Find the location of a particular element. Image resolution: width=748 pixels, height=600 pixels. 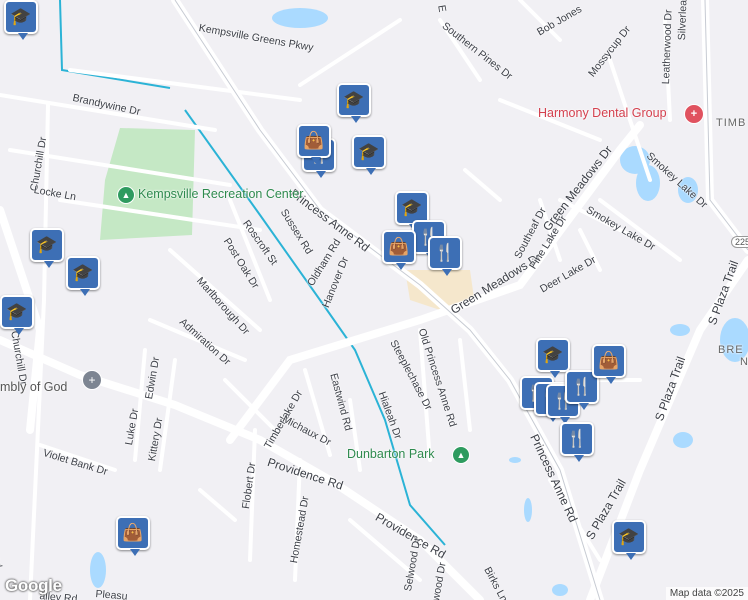

place-label-kempsville-rec: Kempsville Recreation Center is located at coordinates (220, 194).